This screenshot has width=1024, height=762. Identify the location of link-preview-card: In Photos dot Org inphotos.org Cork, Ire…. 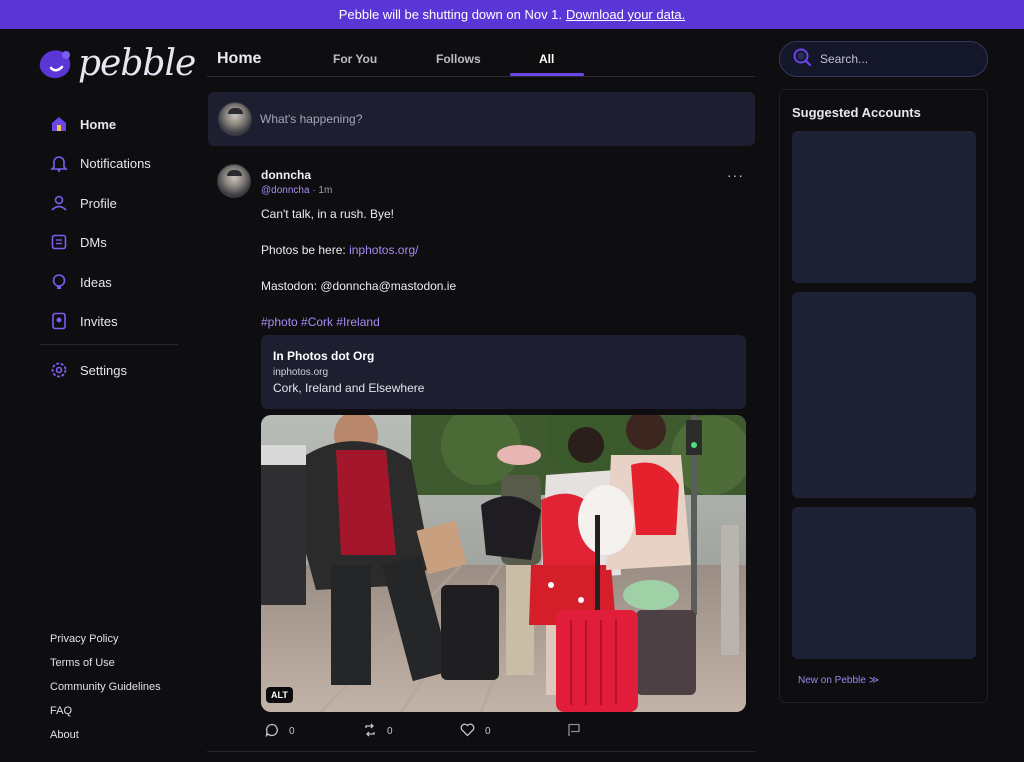
(503, 372).